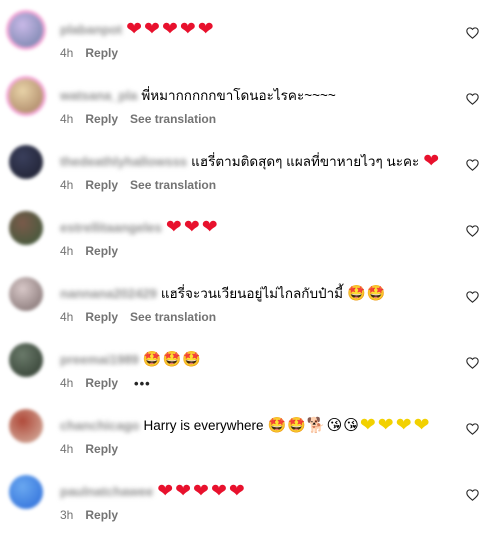 The height and width of the screenshot is (537, 489). I want to click on username: preemai1989, so click(99, 359).